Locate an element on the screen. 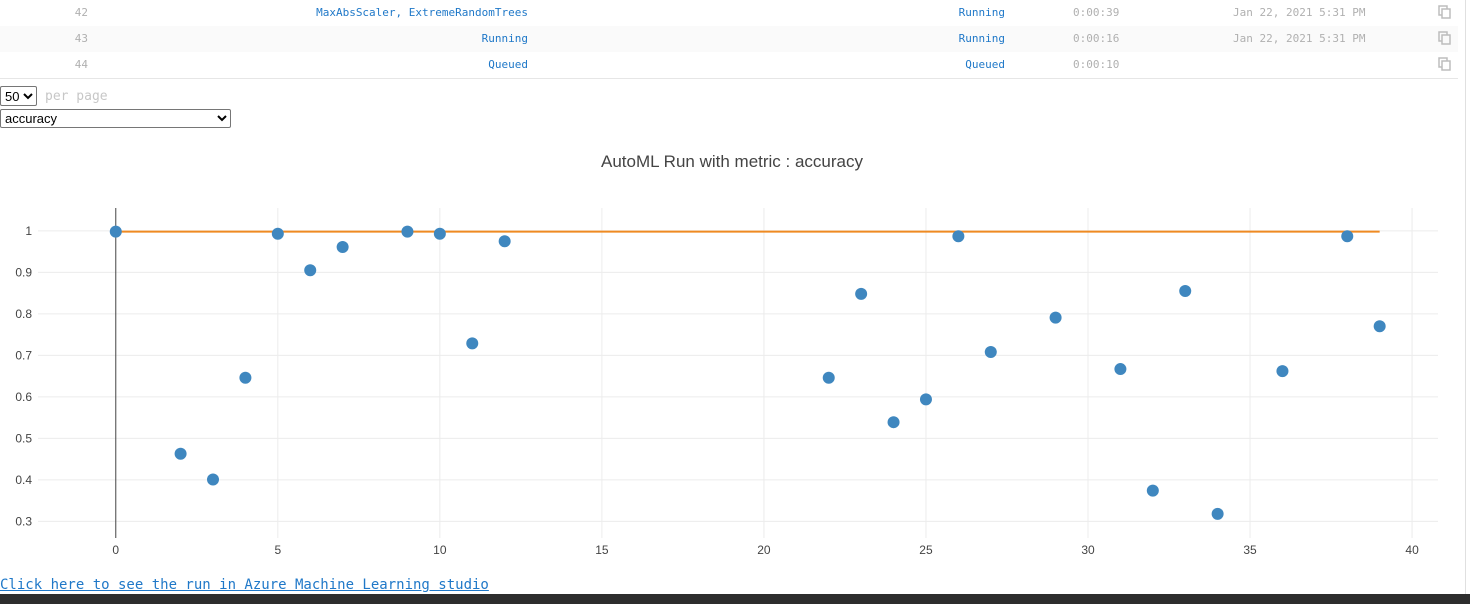 This screenshot has width=1470, height=604. y-tick-label: 0.8 is located at coordinates (23, 314).